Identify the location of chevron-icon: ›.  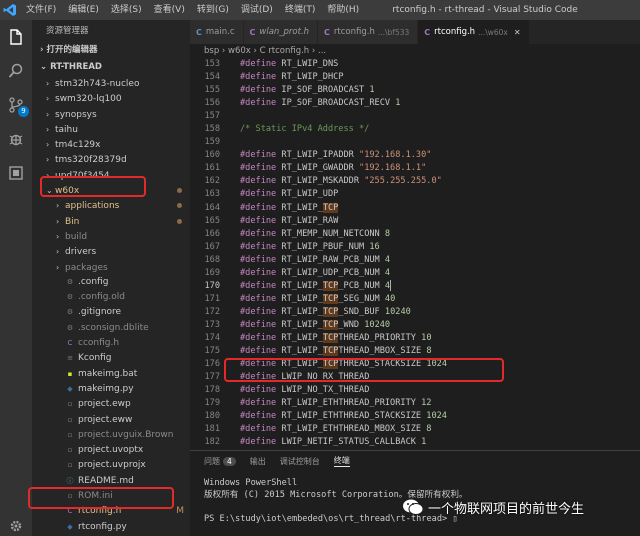
(48, 83).